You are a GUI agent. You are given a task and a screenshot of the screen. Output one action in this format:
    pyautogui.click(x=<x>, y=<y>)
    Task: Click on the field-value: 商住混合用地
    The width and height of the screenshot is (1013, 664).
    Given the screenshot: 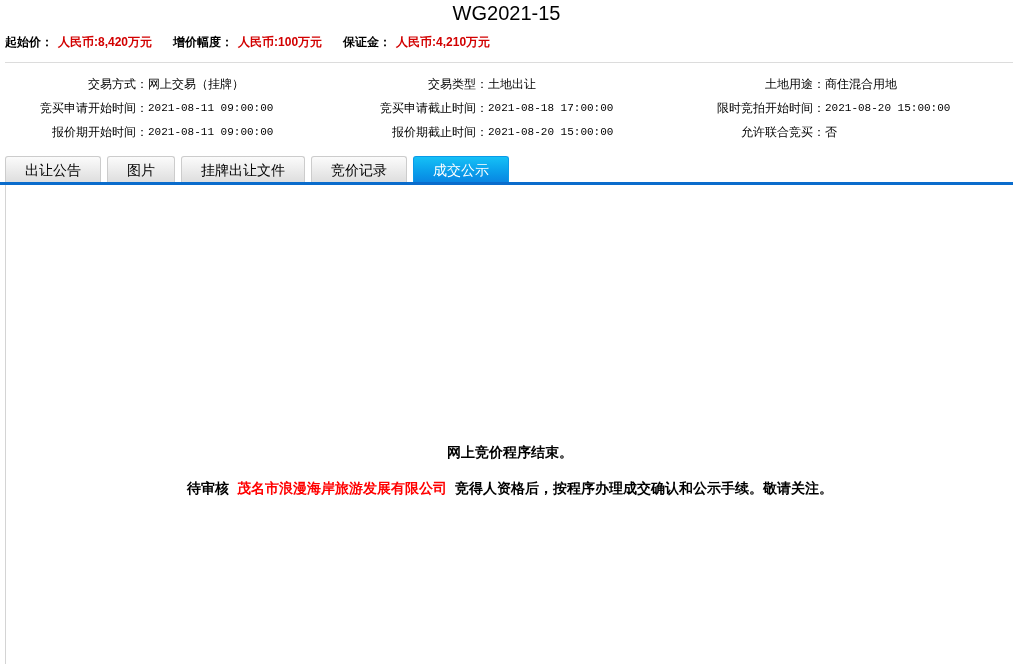 What is the action you would take?
    pyautogui.click(x=861, y=84)
    